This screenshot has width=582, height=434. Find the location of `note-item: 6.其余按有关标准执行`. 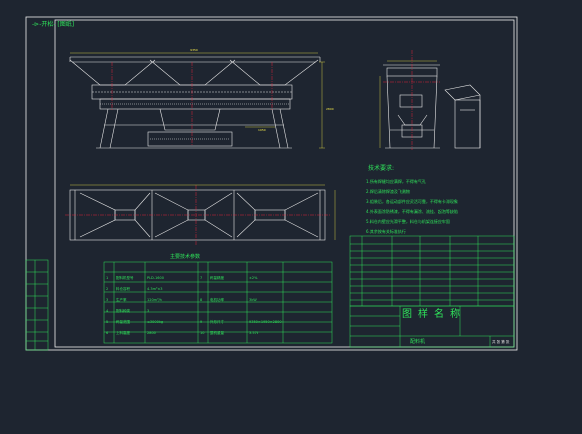

note-item: 6.其余按有关标准执行 is located at coordinates (386, 231).